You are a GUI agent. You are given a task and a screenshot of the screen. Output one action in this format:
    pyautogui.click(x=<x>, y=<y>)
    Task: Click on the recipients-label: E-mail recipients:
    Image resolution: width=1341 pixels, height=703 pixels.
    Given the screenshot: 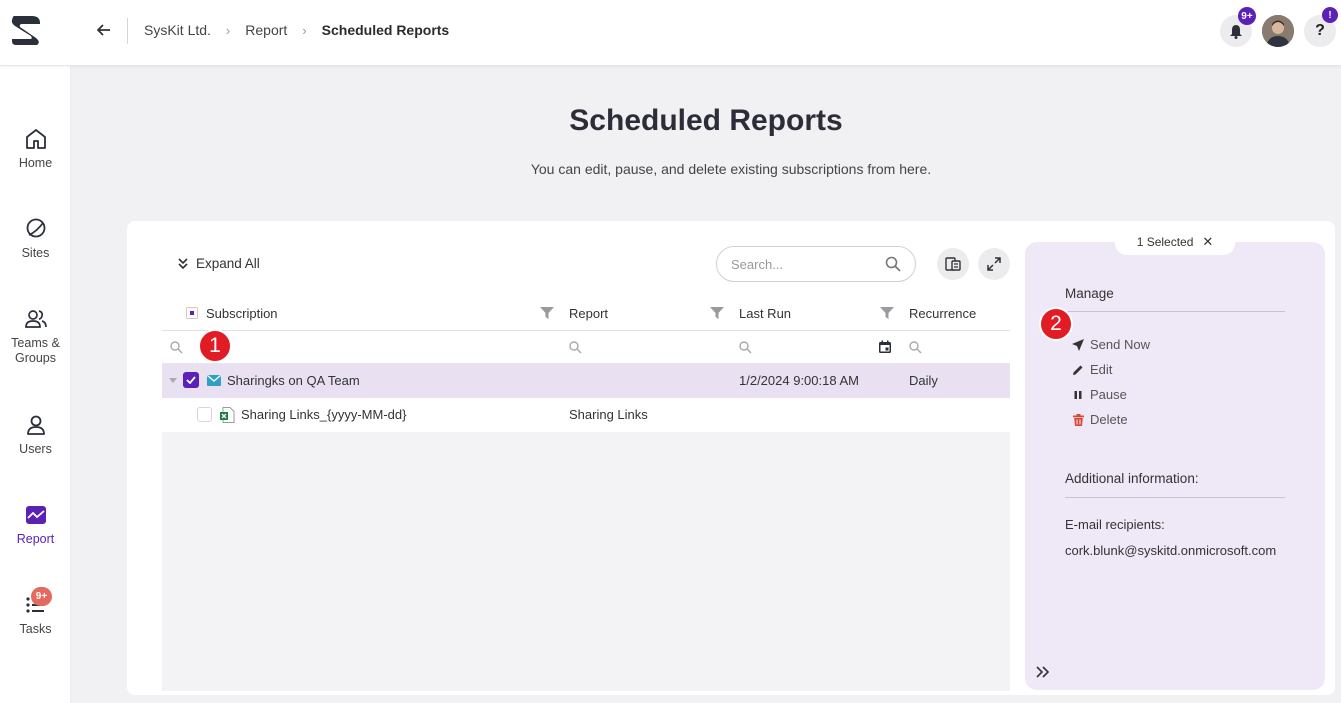 What is the action you would take?
    pyautogui.click(x=1115, y=524)
    